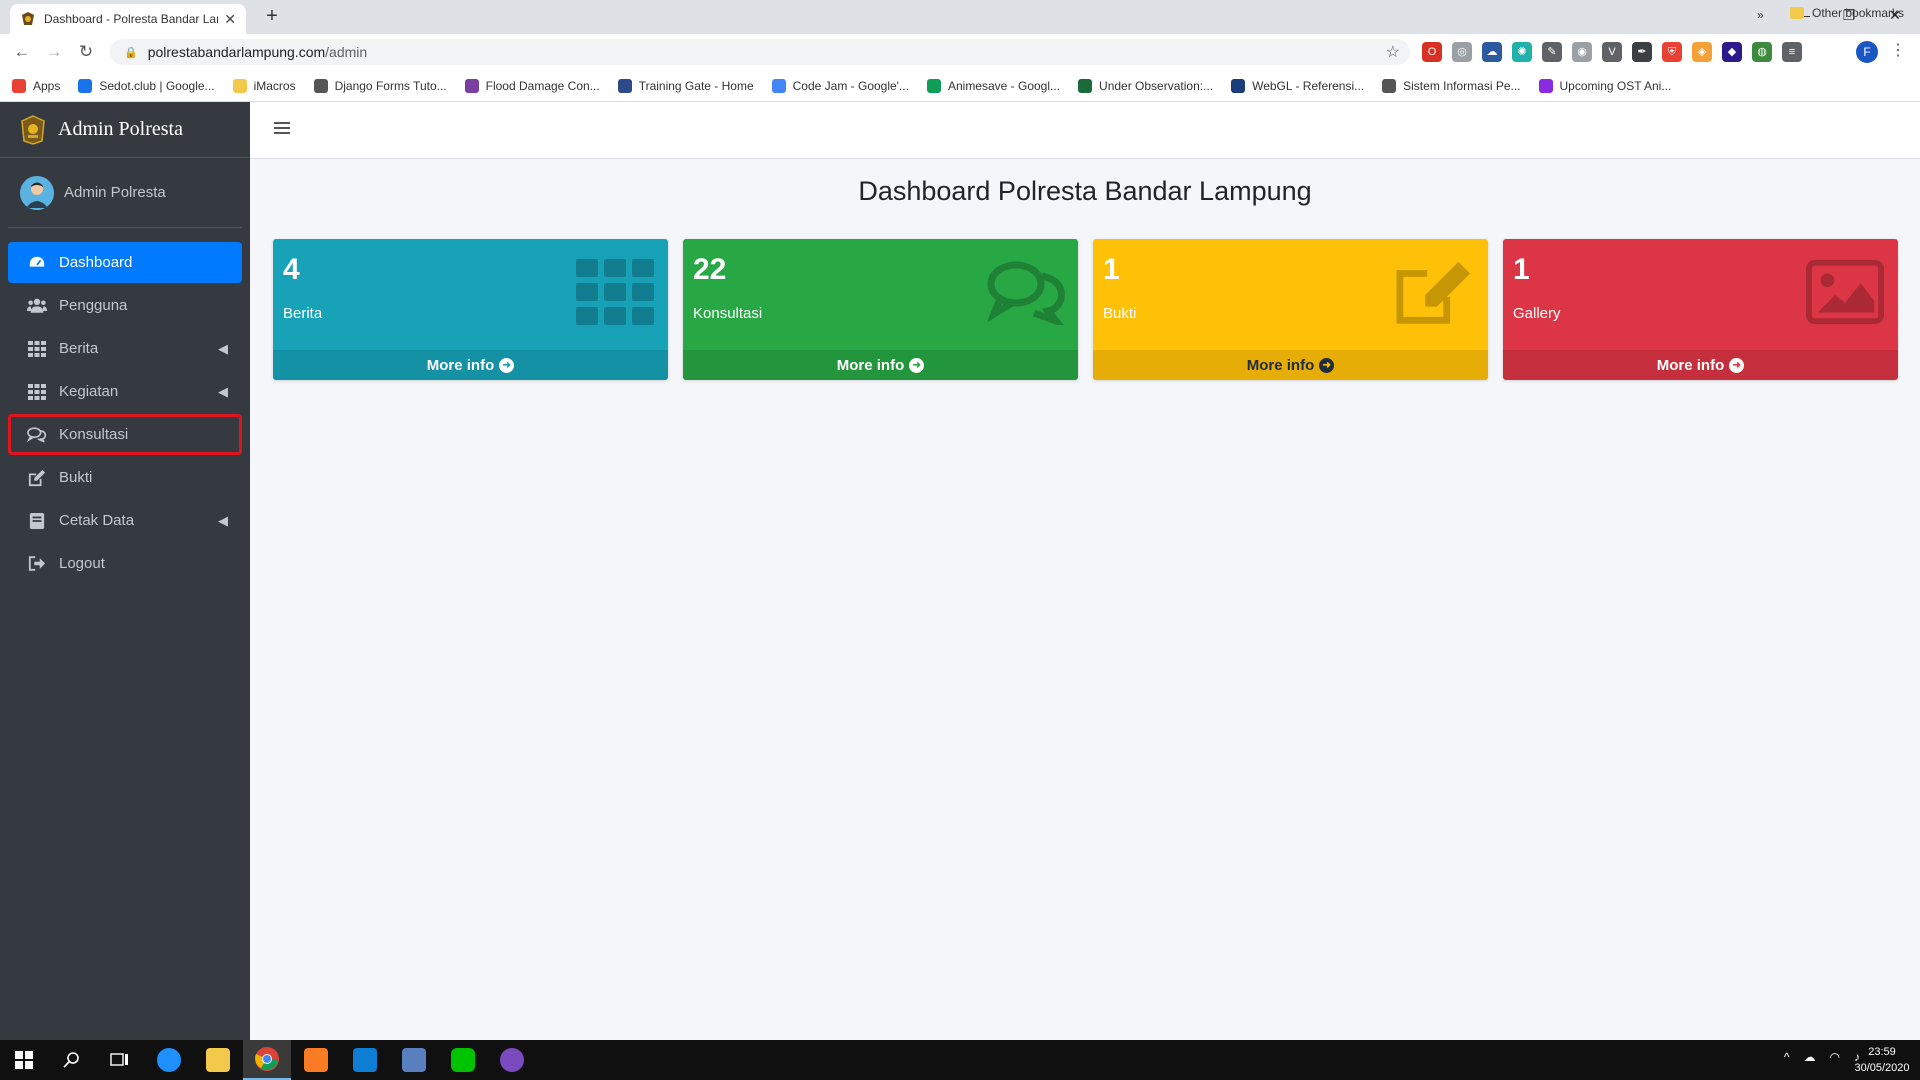  Describe the element at coordinates (1026, 294) in the screenshot. I see `comments-icon` at that location.